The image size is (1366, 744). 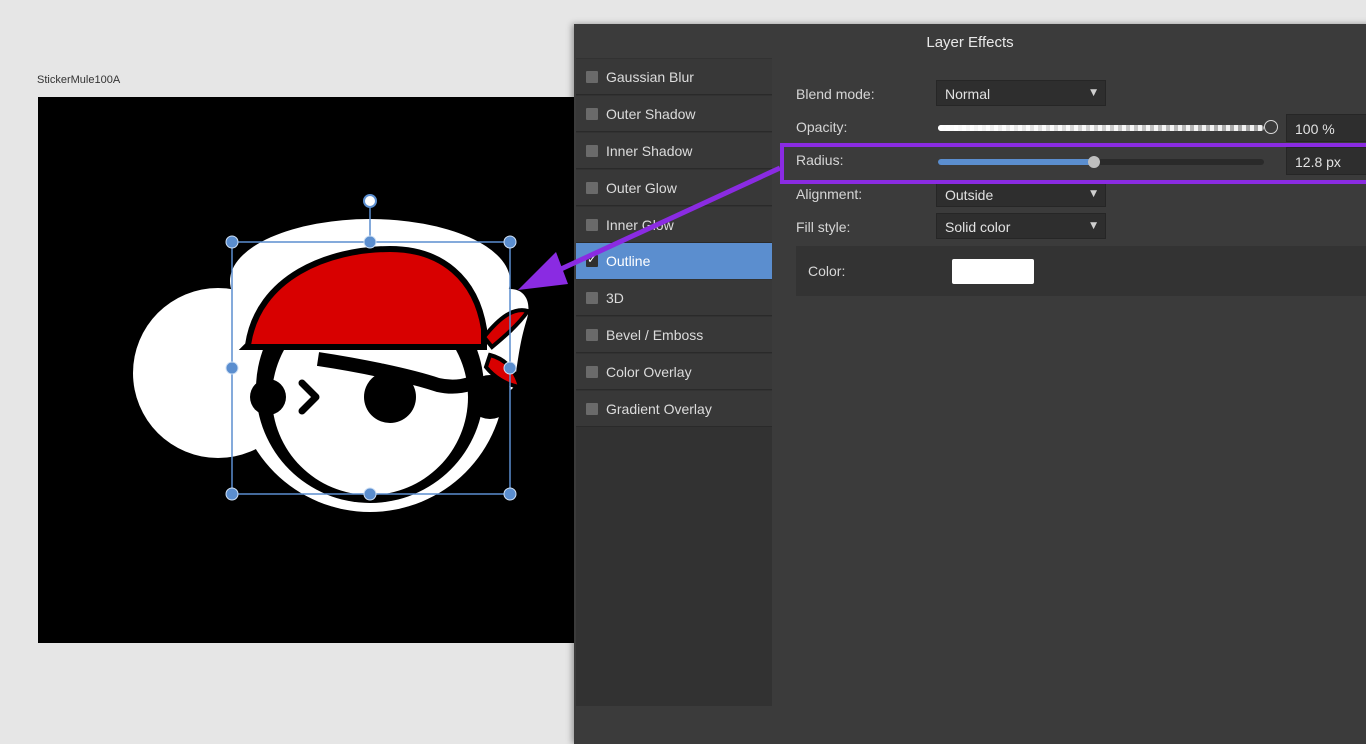 I want to click on effect-outer-shadow: Outer Shadow, so click(x=674, y=114).